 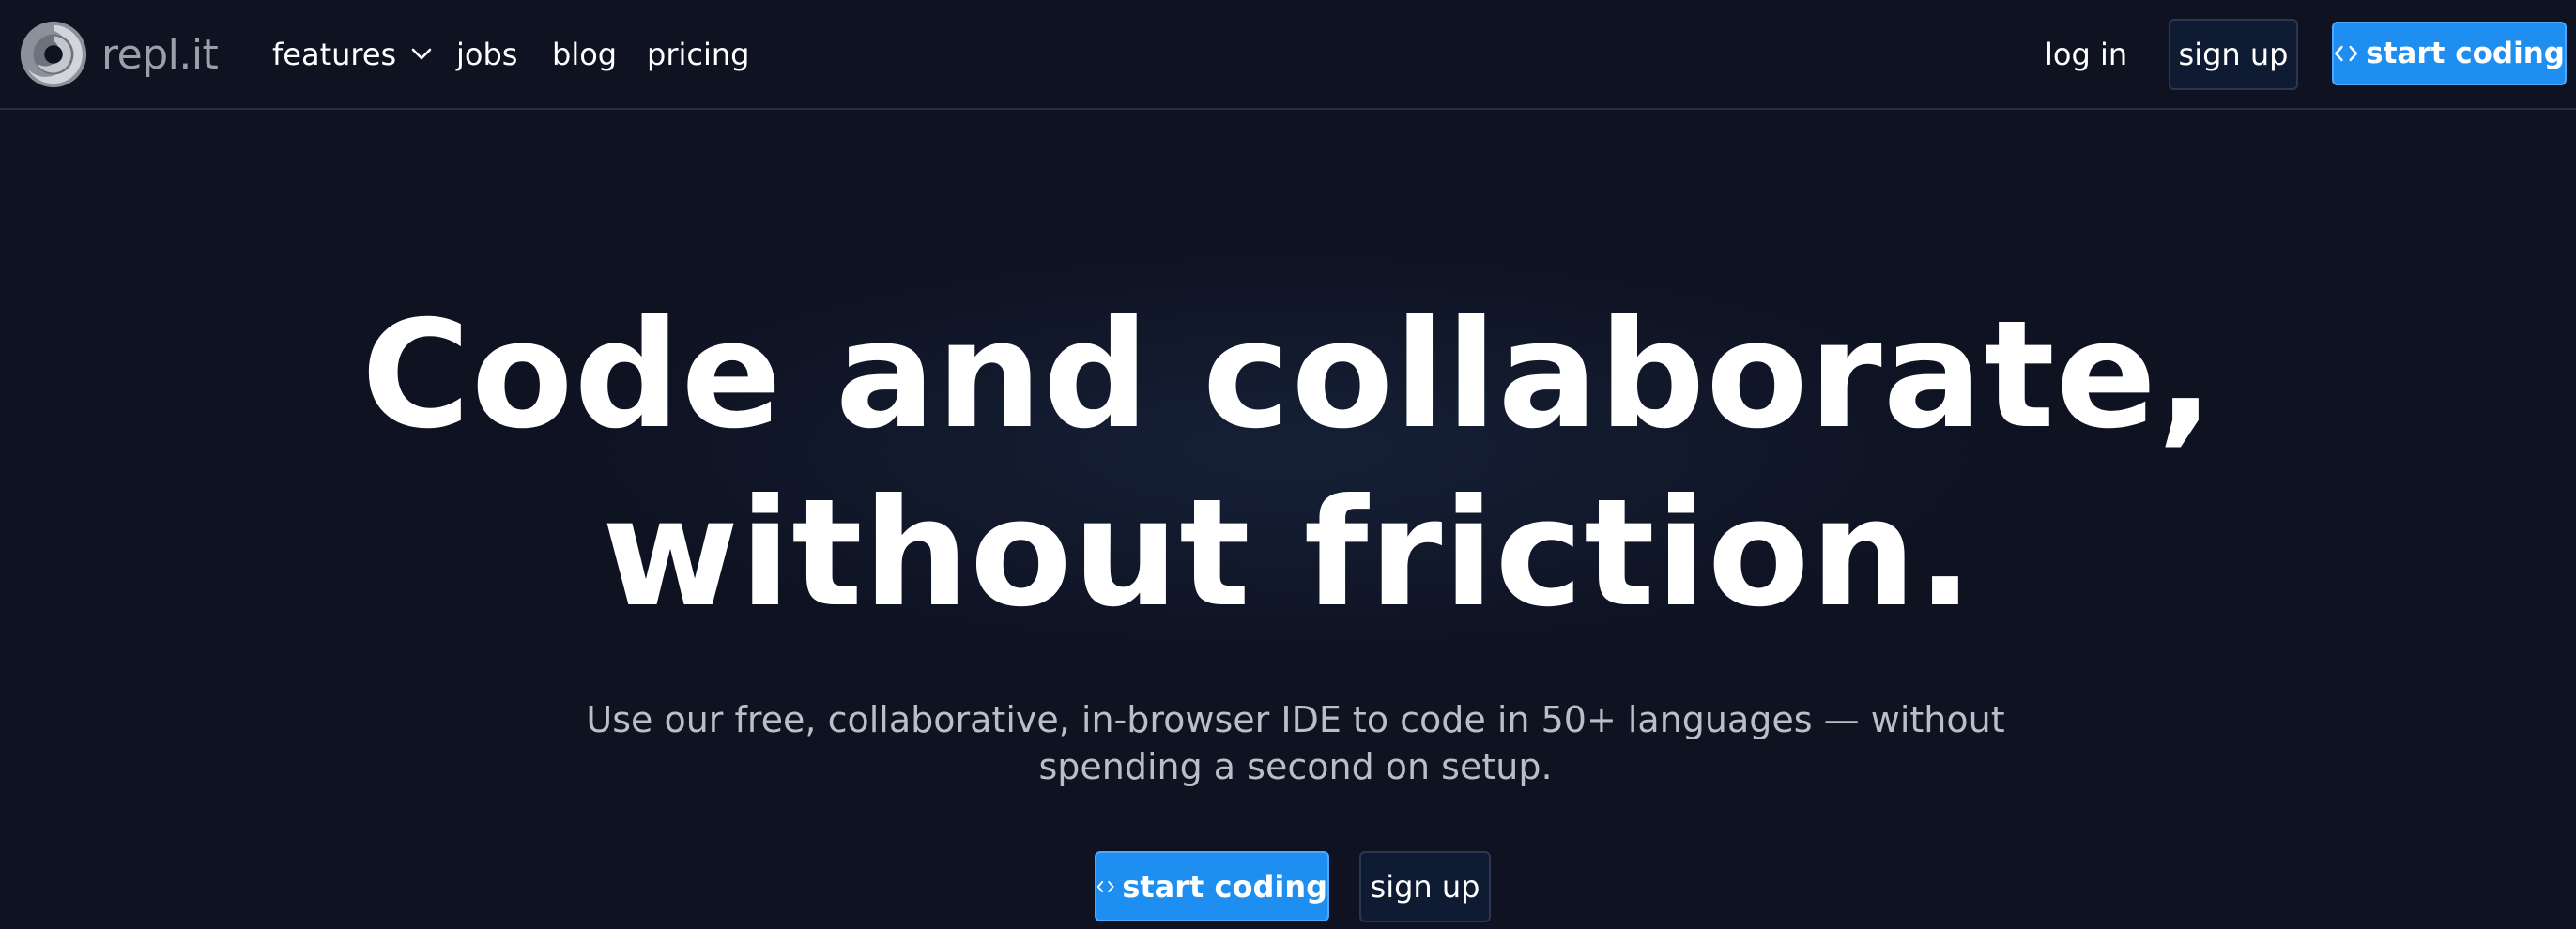 I want to click on replit-logo-icon, so click(x=53, y=54).